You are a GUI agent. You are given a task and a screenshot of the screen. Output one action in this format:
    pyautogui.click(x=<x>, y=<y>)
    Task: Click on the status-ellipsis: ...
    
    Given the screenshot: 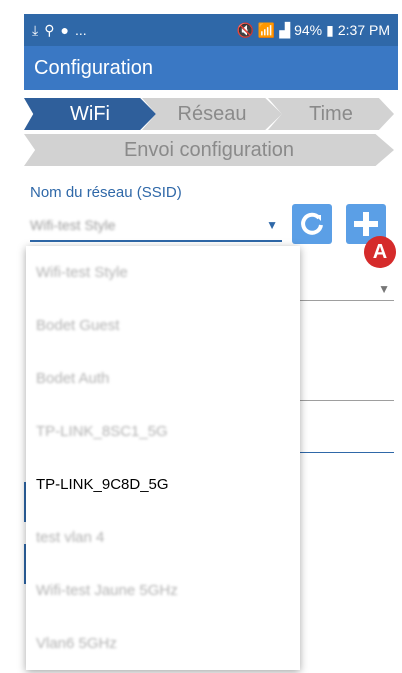 What is the action you would take?
    pyautogui.click(x=80, y=30)
    